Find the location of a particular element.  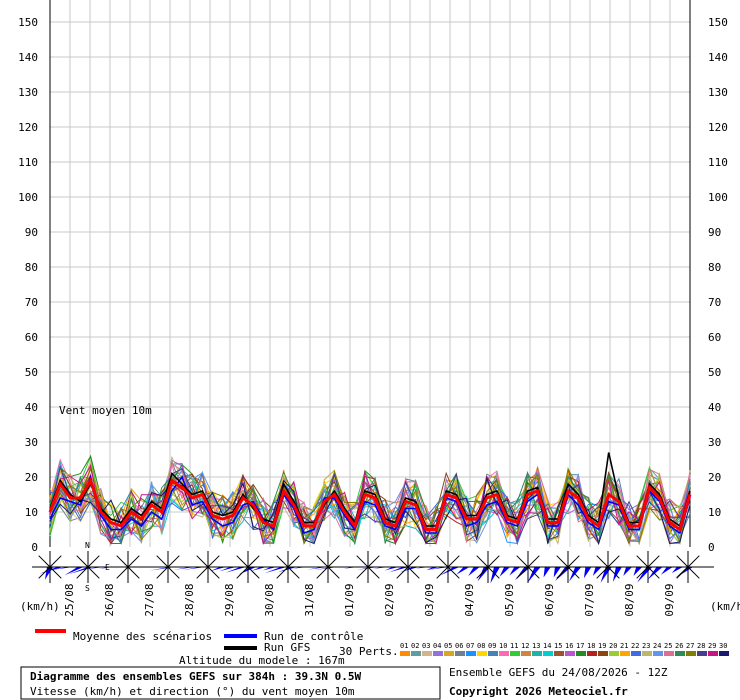

perturbation-number: 14 is located at coordinates (547, 646).